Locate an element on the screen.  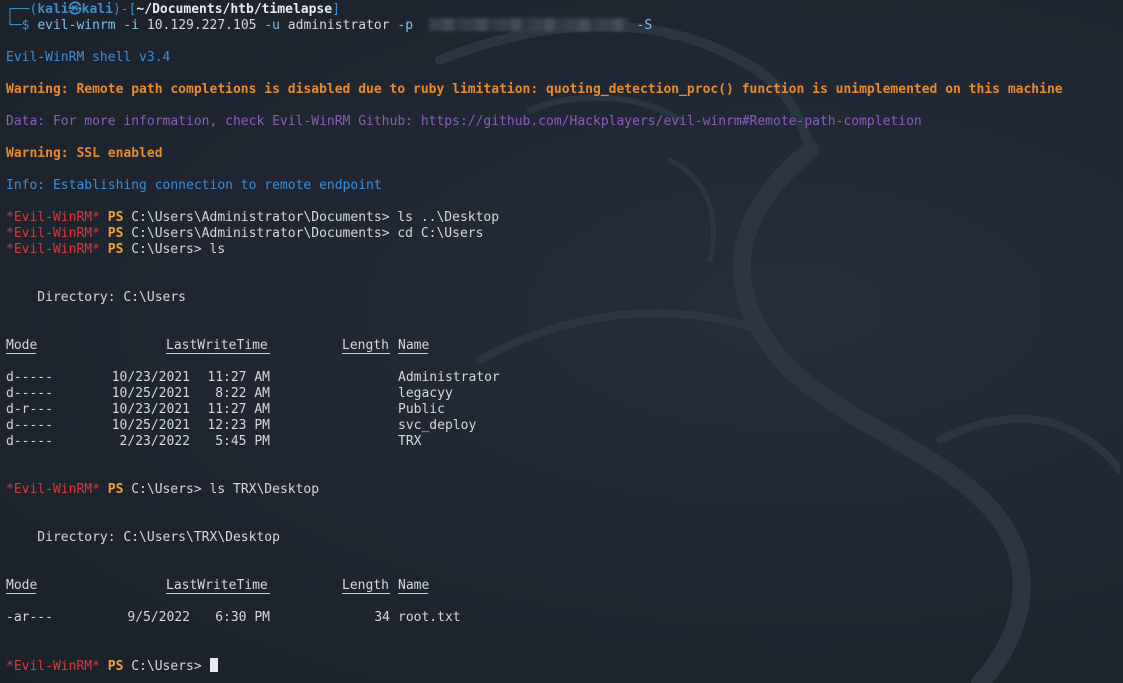
version-text: Evil-WinRM shell v3.4 is located at coordinates (88, 57).